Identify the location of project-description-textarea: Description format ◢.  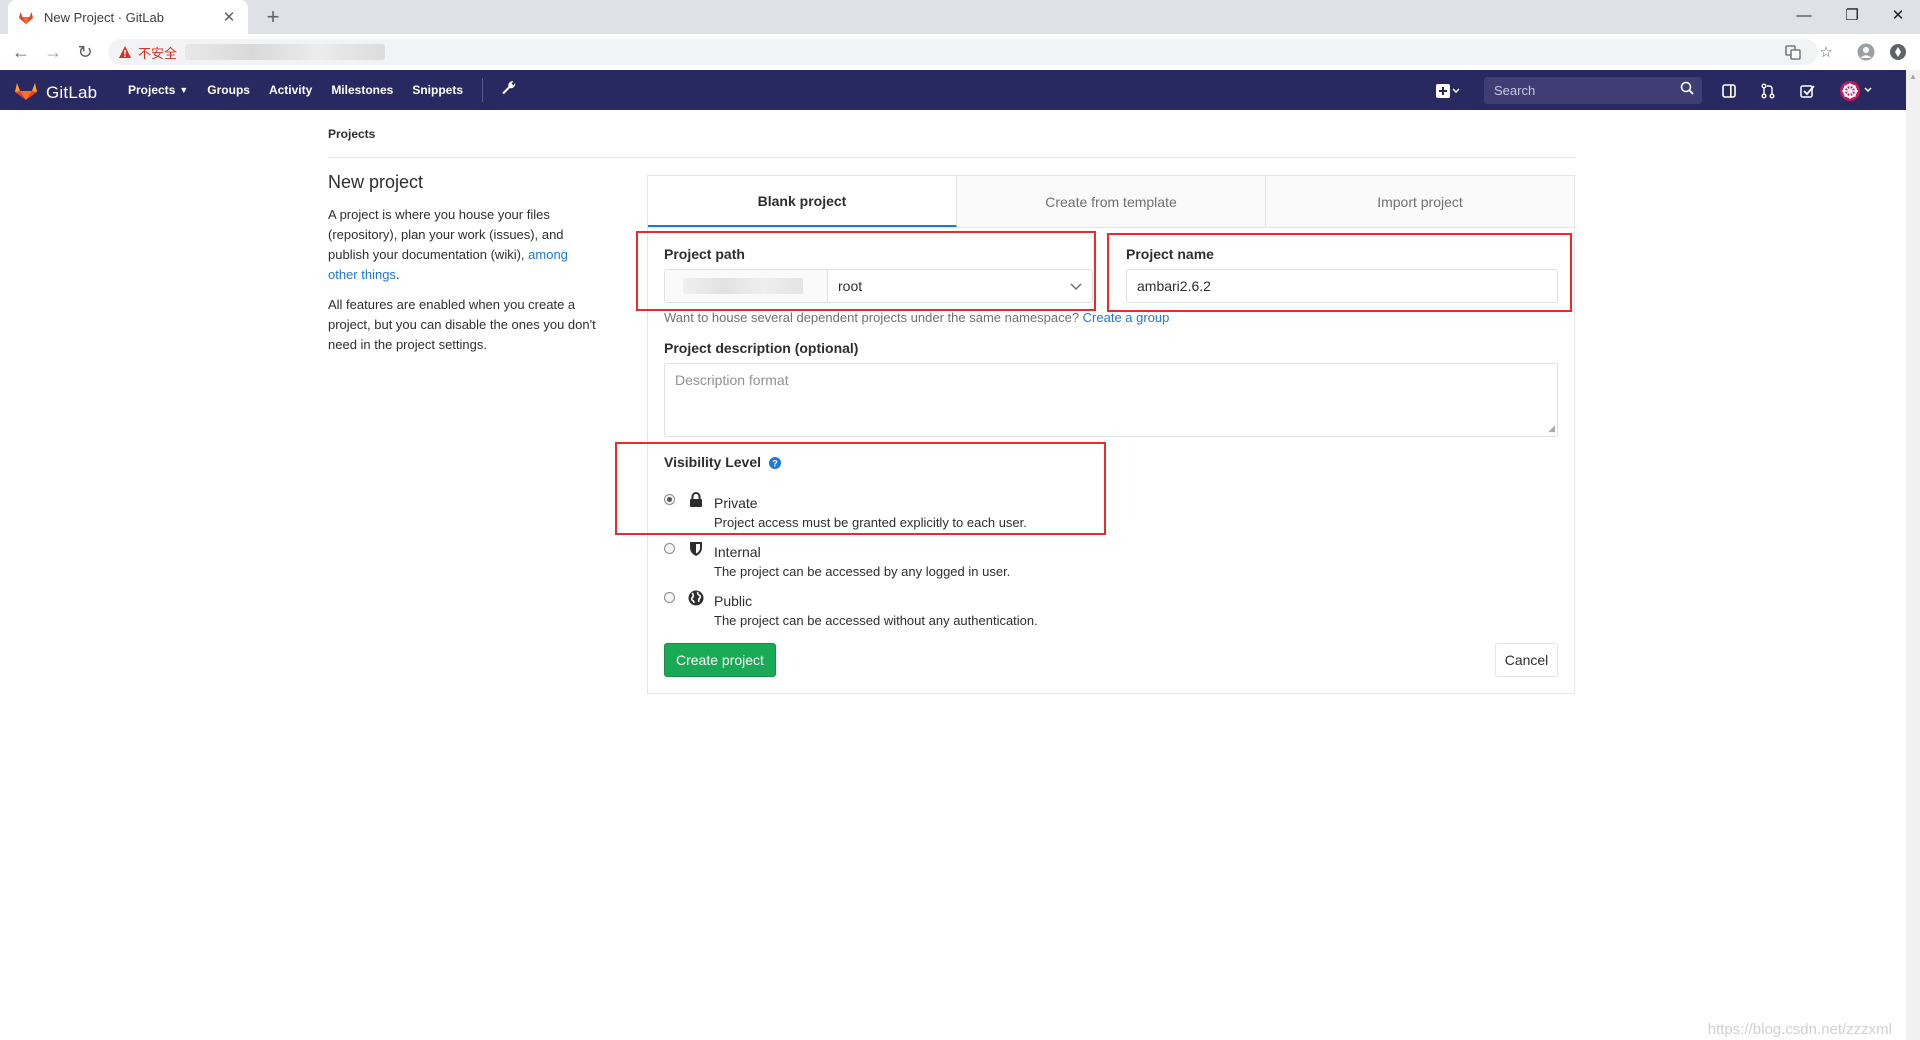
(1111, 400).